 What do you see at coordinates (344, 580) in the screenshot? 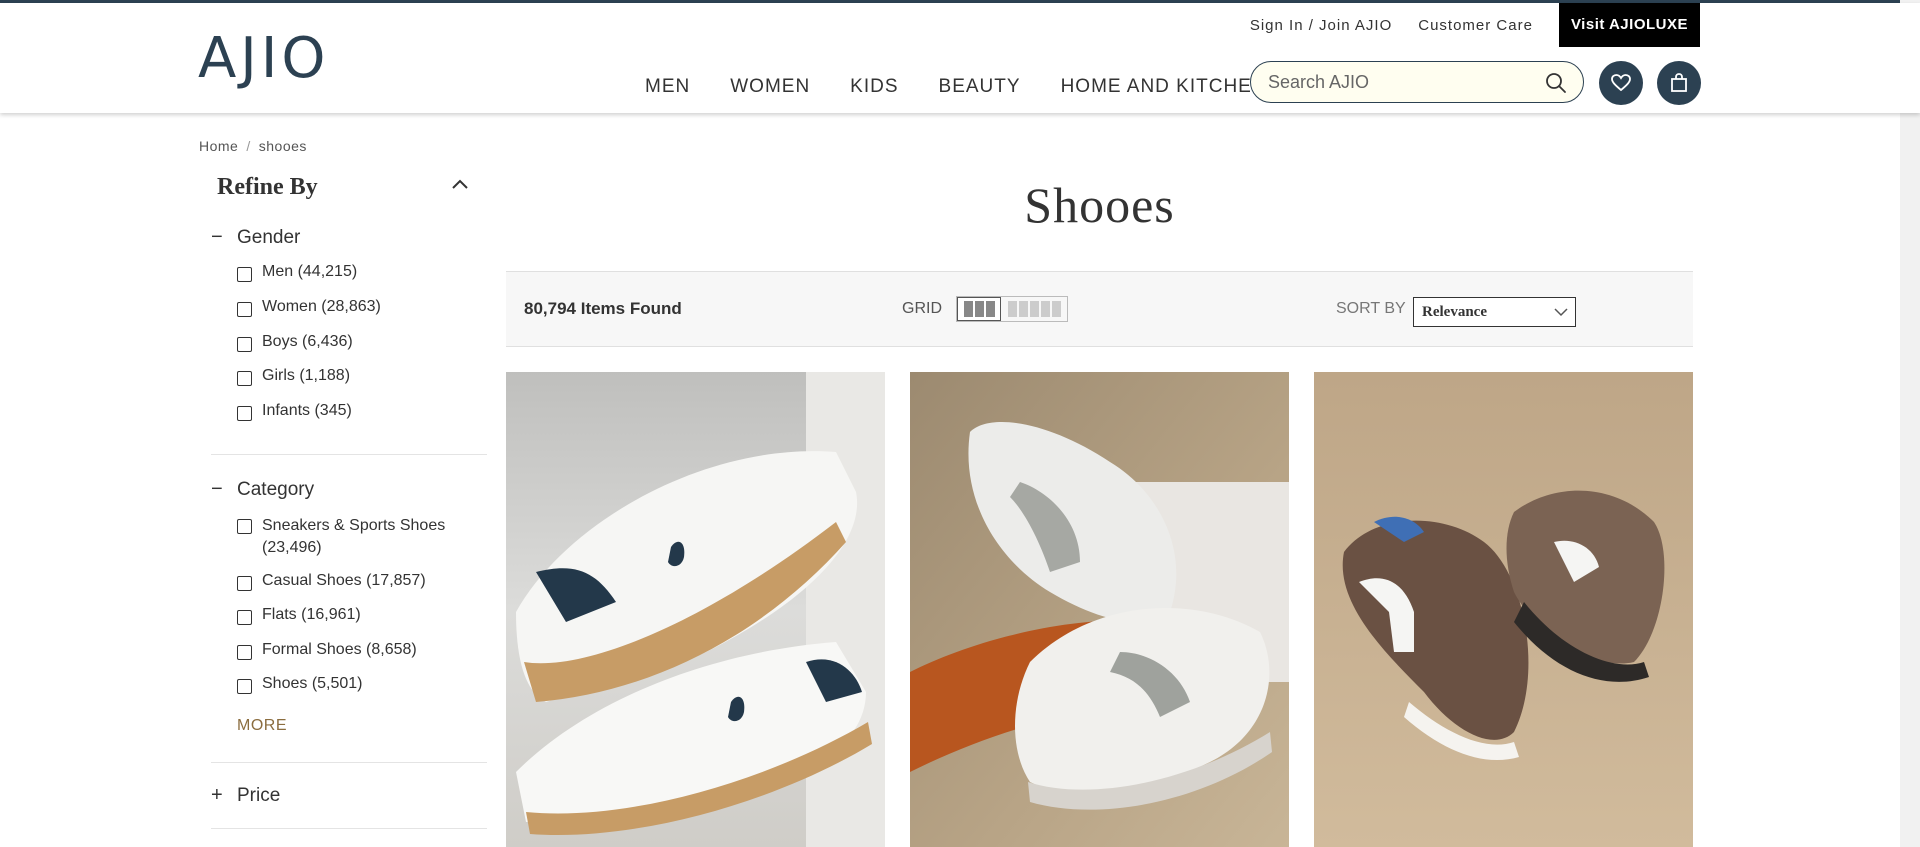
I see `option-label: Casual Shoes (17,857)` at bounding box center [344, 580].